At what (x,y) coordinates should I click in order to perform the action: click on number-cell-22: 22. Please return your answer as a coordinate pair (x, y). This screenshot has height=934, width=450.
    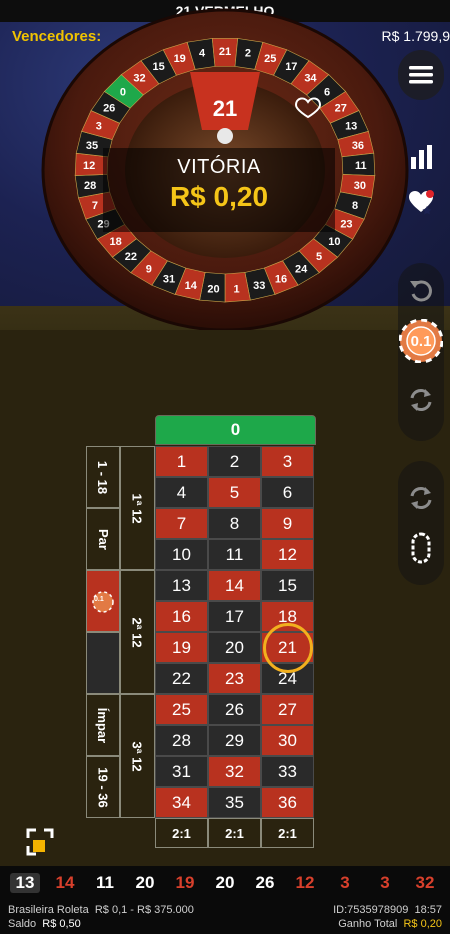
    Looking at the image, I should click on (181, 678).